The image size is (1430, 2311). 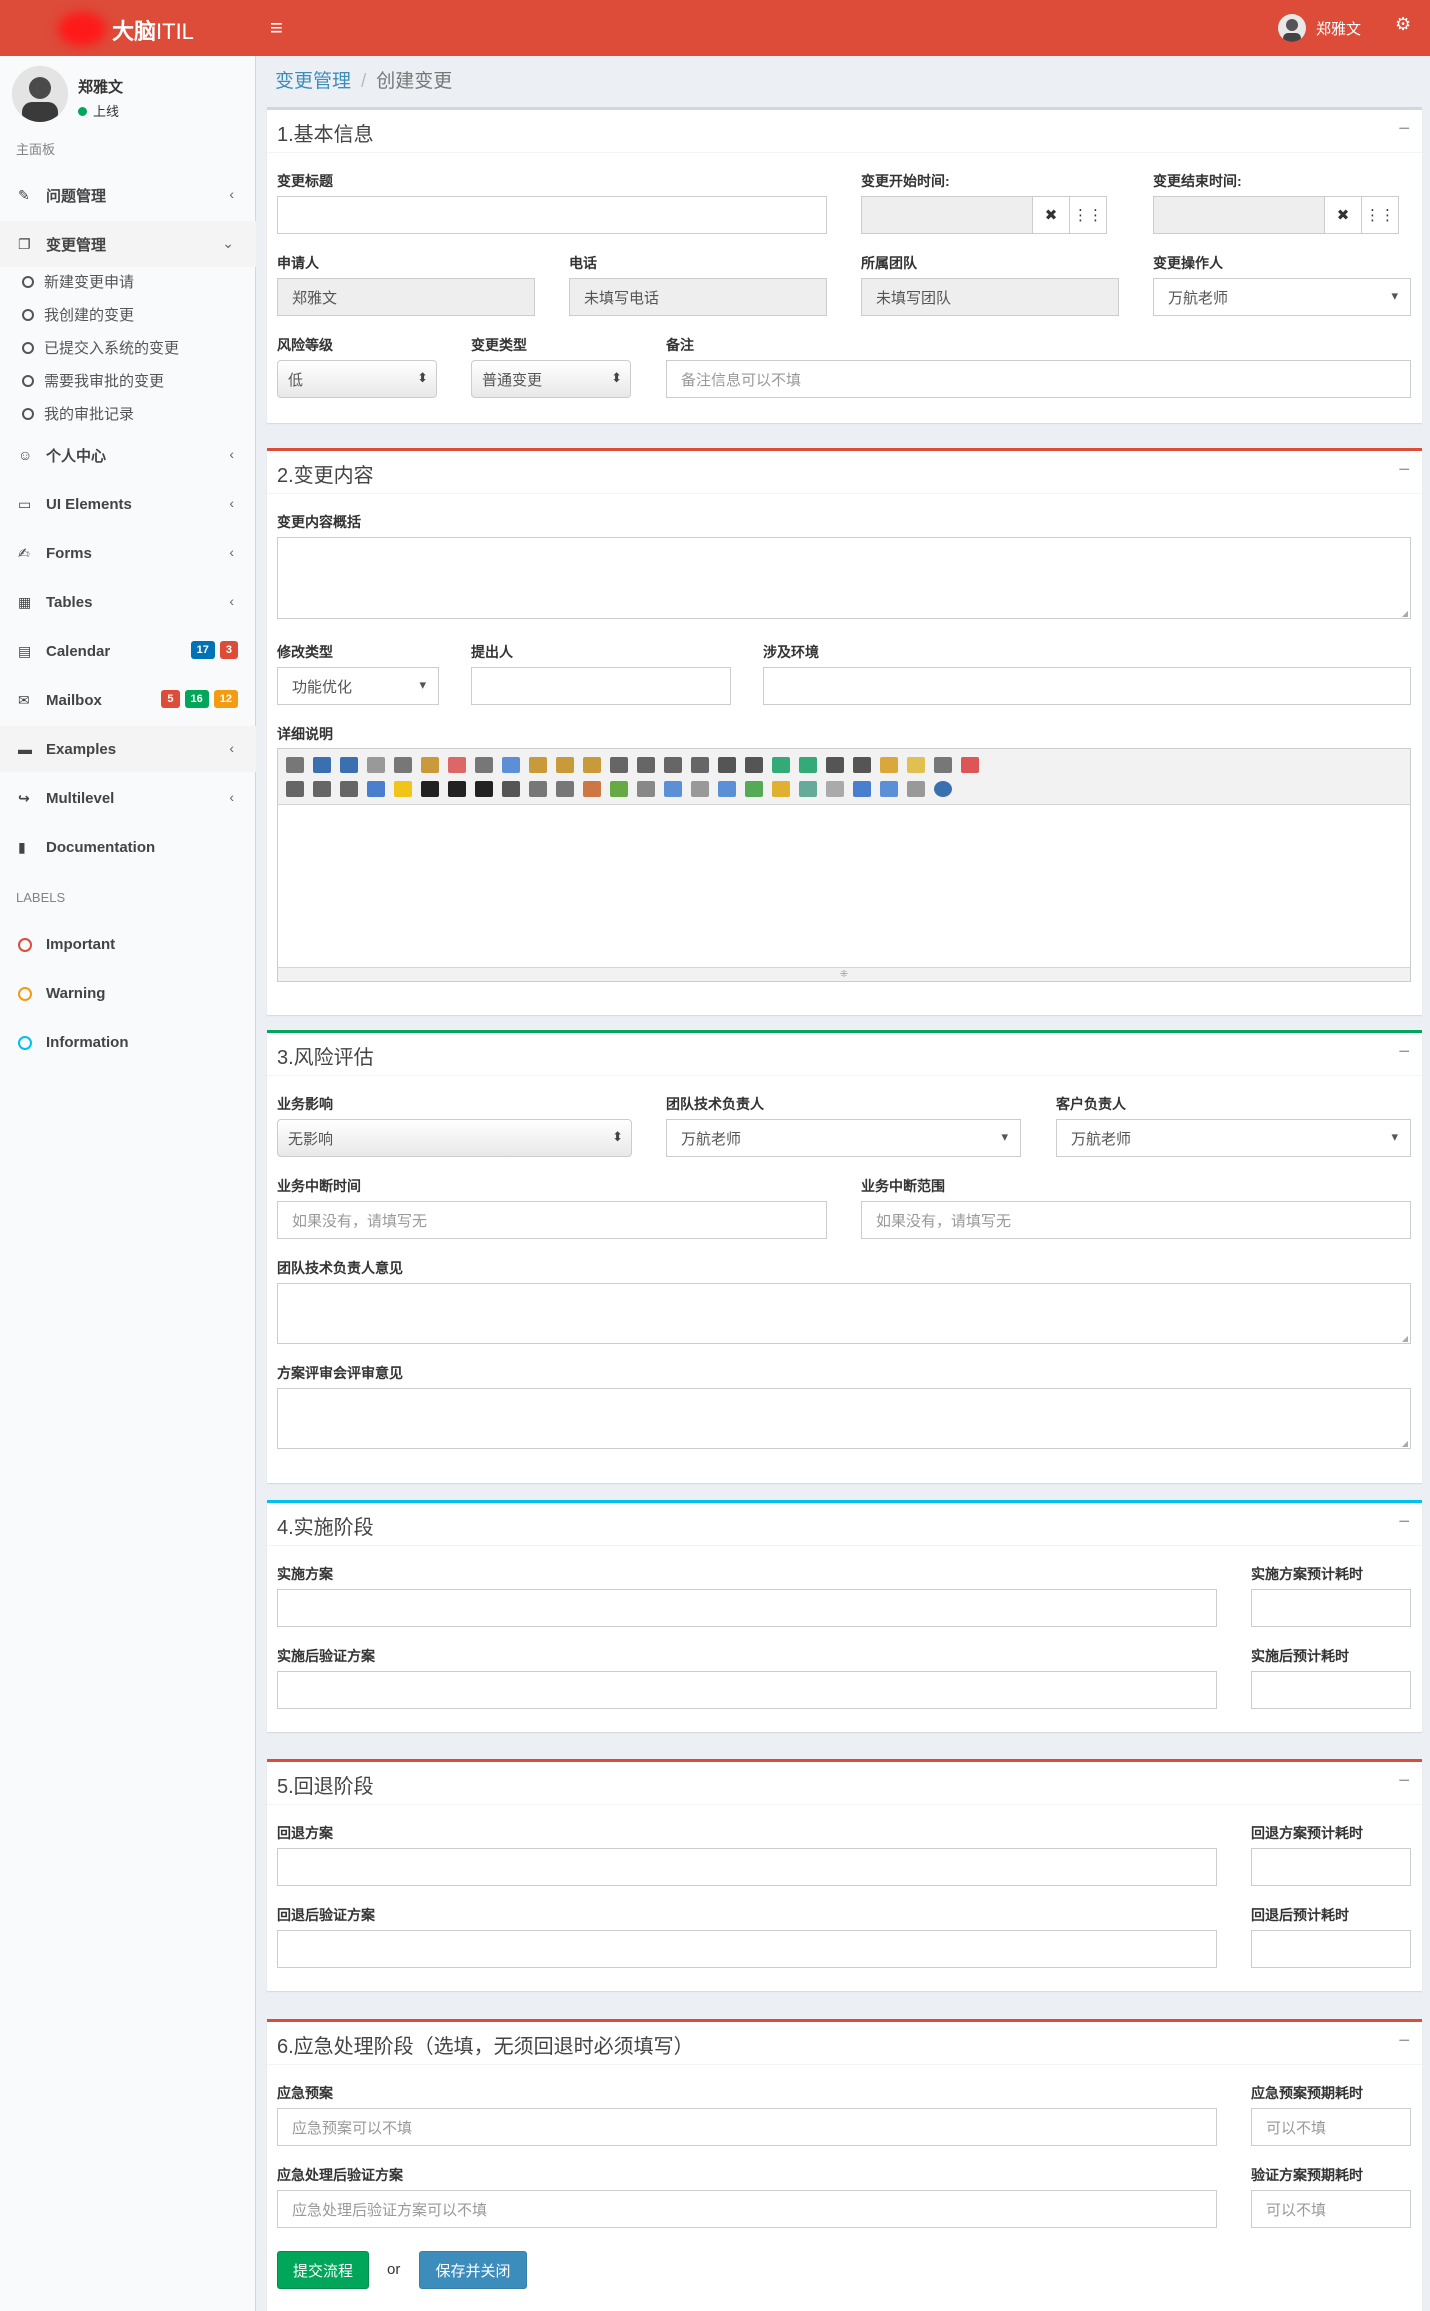 What do you see at coordinates (700, 789) in the screenshot?
I see `attachment-icon` at bounding box center [700, 789].